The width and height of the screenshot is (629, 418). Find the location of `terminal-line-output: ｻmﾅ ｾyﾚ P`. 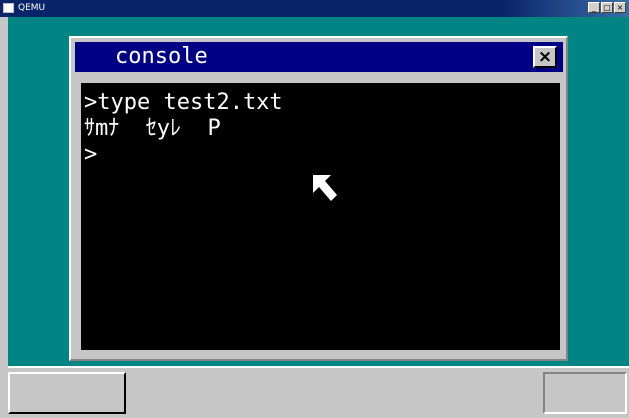

terminal-line-output: ｻmﾅ ｾyﾚ P is located at coordinates (152, 128).